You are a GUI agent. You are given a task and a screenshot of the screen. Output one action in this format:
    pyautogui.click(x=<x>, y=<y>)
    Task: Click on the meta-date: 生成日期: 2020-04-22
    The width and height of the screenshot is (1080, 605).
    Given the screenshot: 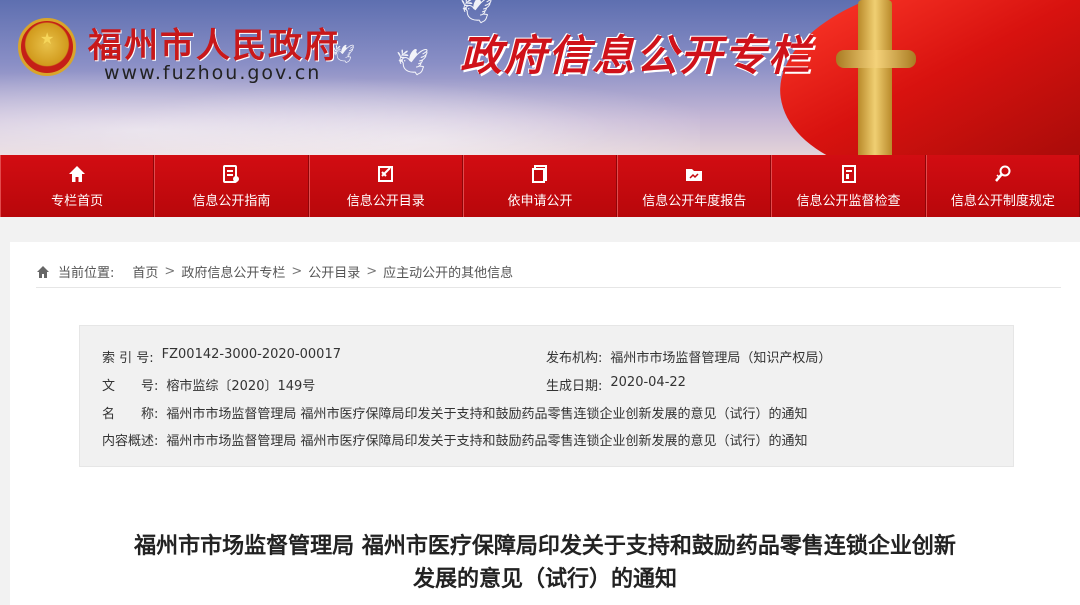 What is the action you would take?
    pyautogui.click(x=616, y=384)
    